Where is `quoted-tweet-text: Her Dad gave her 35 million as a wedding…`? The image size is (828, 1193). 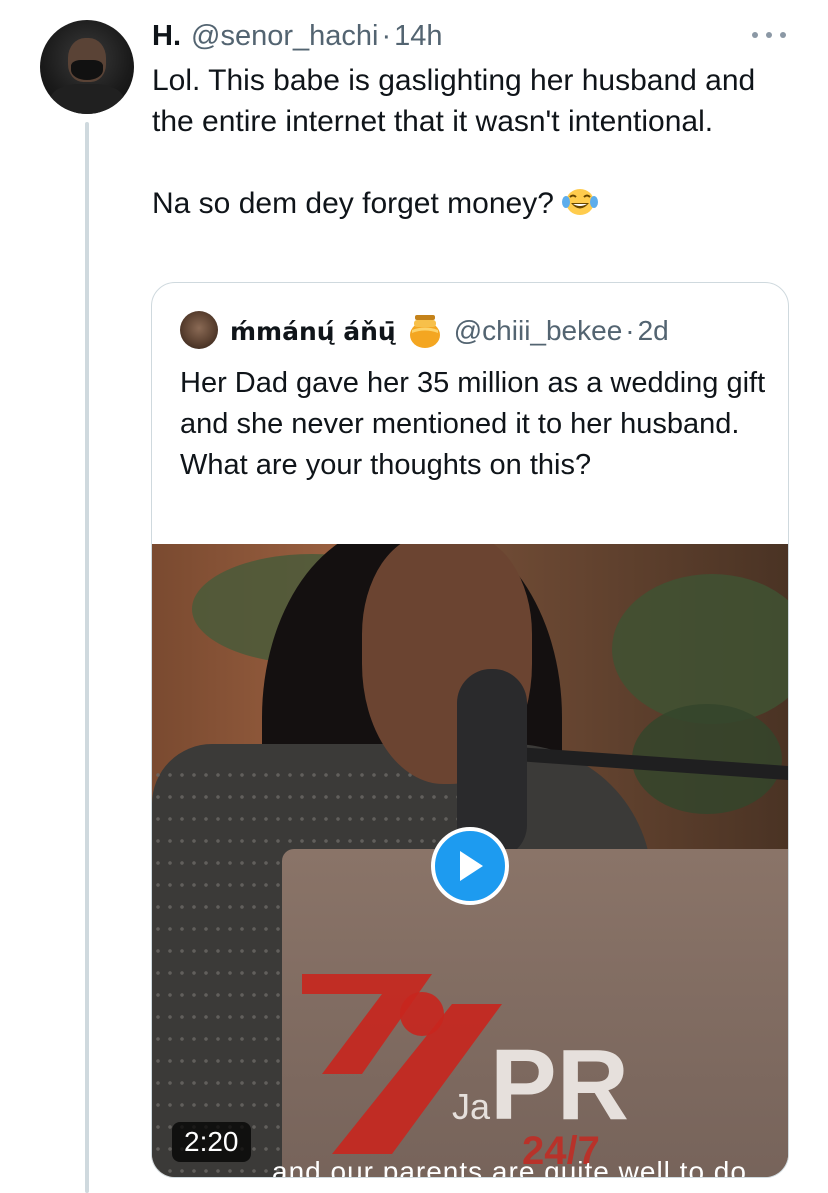 quoted-tweet-text: Her Dad gave her 35 million as a wedding… is located at coordinates (477, 424).